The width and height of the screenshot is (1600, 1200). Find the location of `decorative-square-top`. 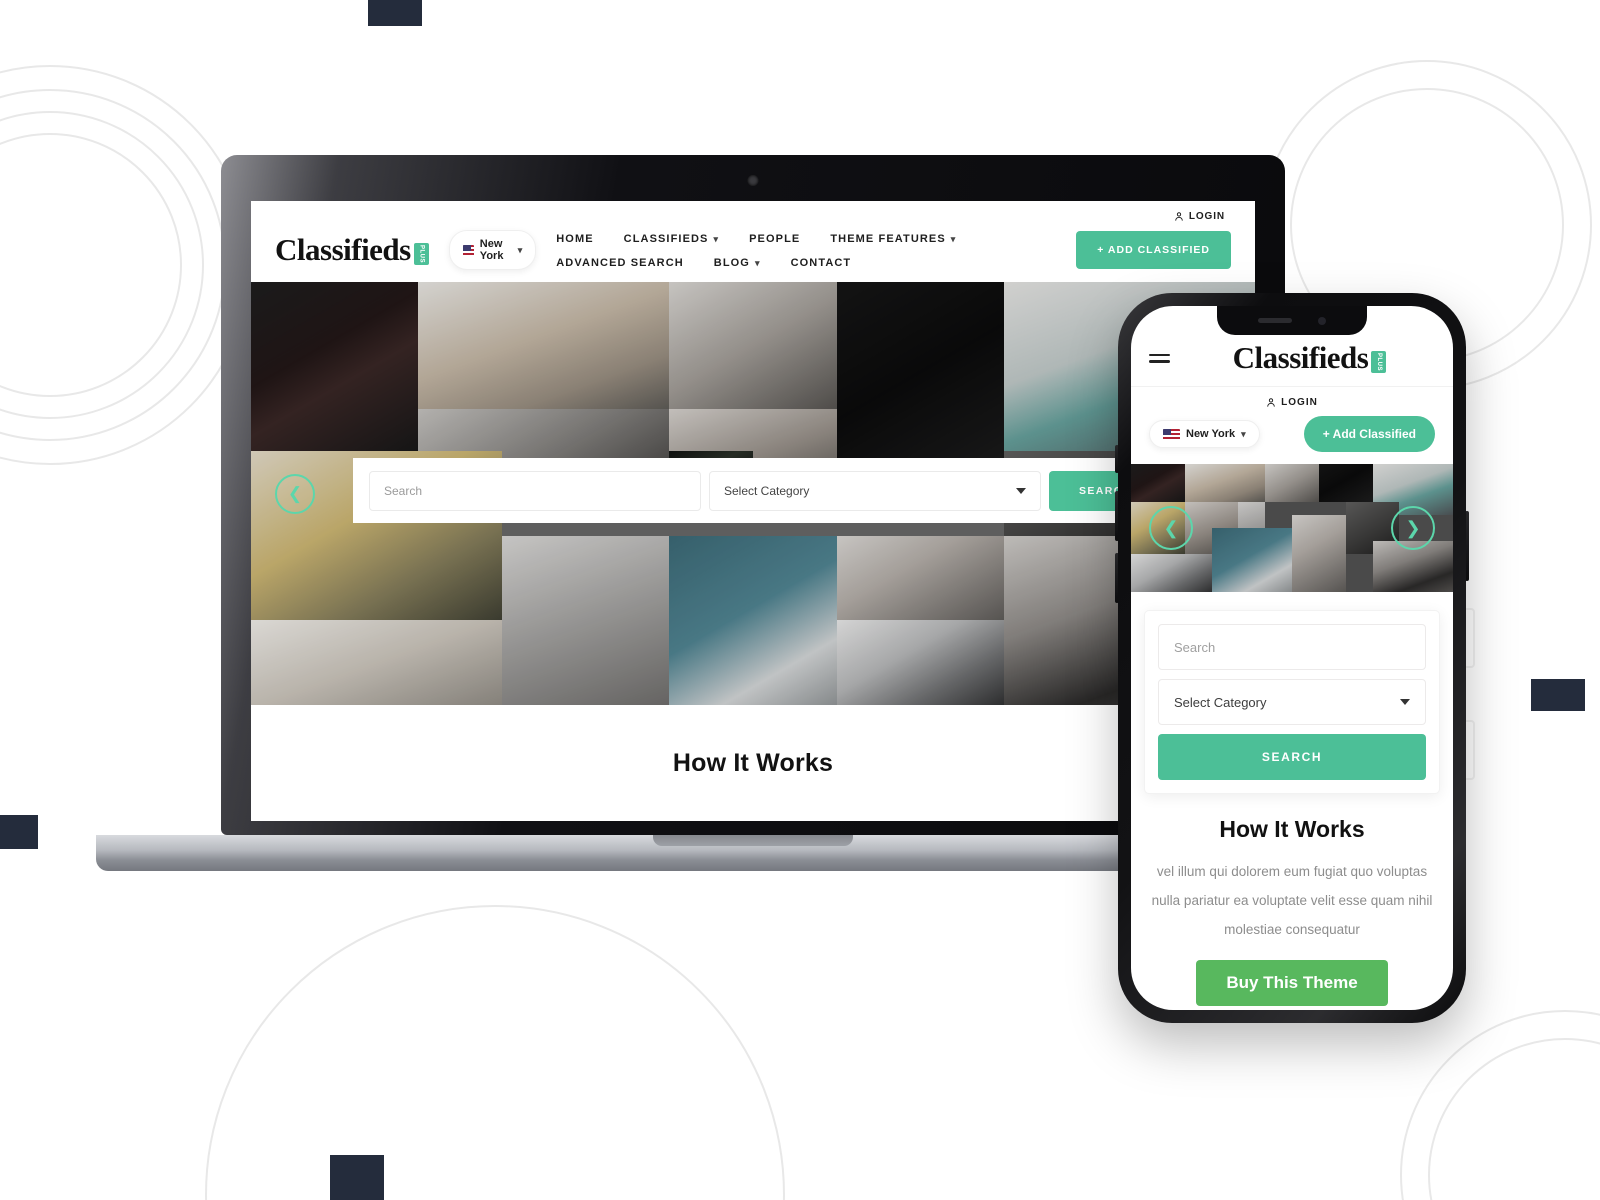

decorative-square-top is located at coordinates (395, 13).